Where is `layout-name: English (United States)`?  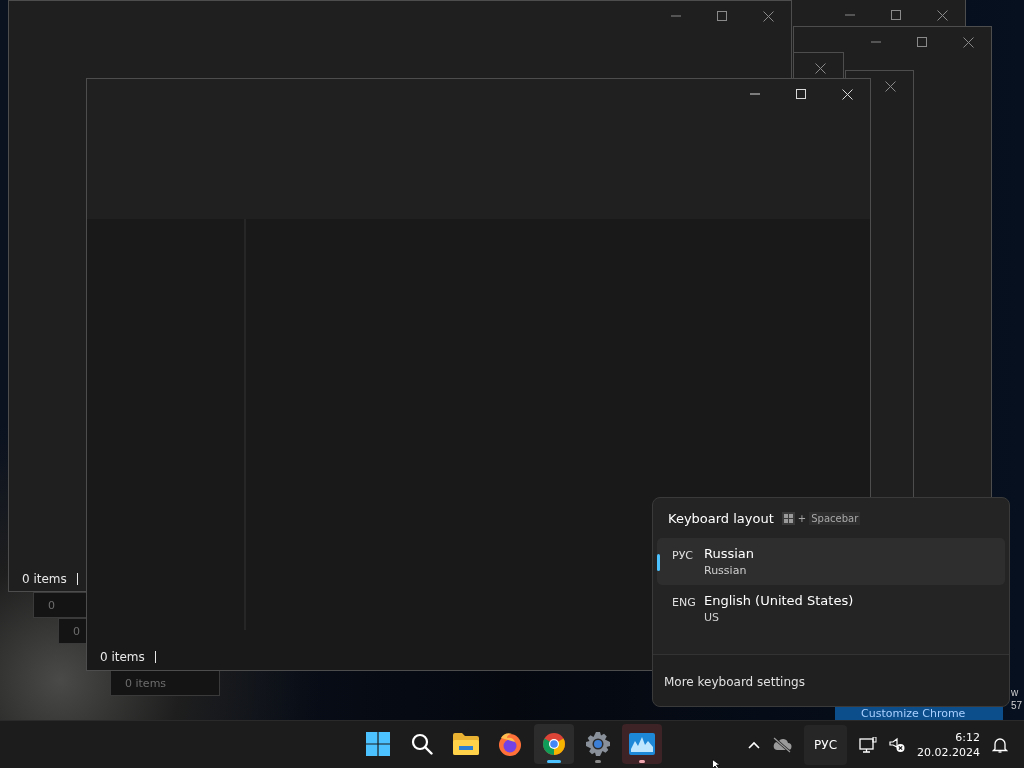 layout-name: English (United States) is located at coordinates (779, 600).